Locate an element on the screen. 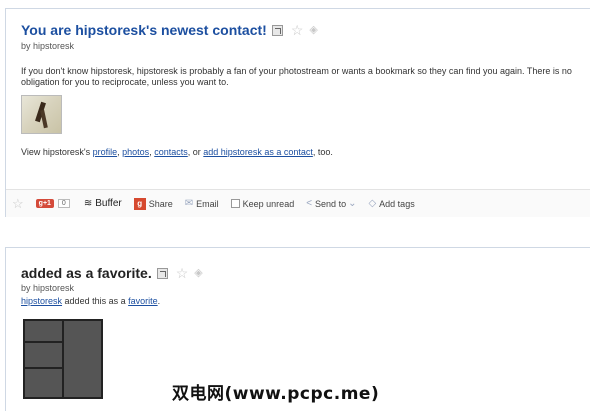 This screenshot has width=590, height=411. buffer-button: ≋ Buffer is located at coordinates (103, 203).